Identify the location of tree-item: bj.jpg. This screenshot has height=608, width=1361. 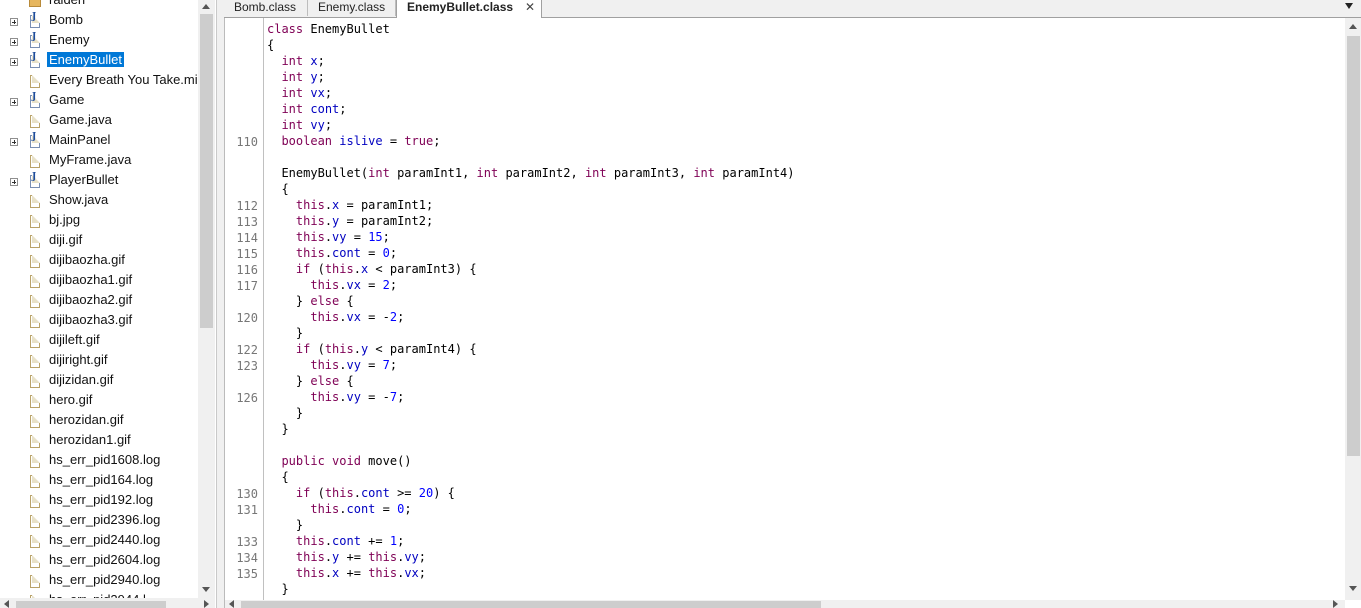
(99, 222).